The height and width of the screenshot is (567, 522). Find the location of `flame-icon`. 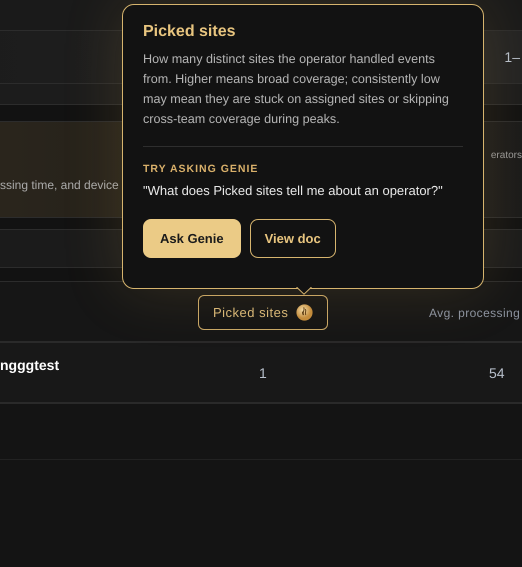

flame-icon is located at coordinates (305, 312).